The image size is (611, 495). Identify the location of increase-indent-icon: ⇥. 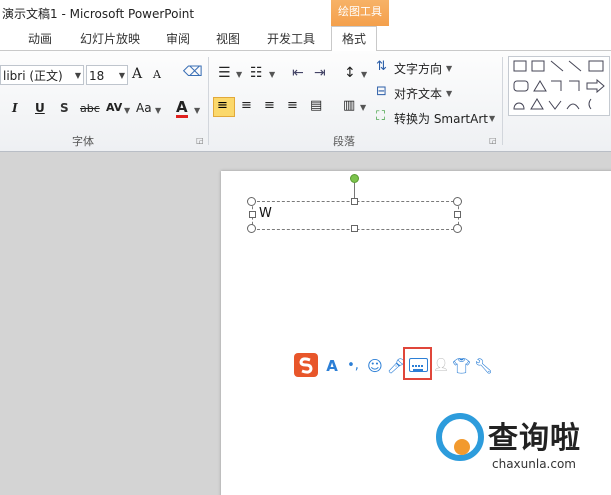
(320, 73).